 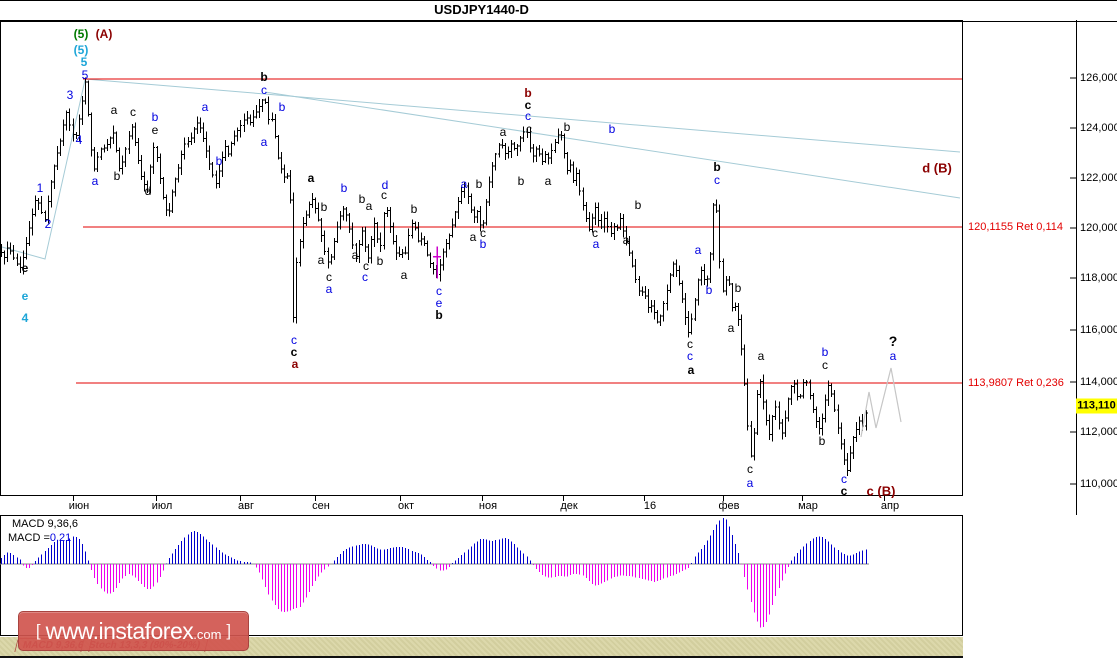 What do you see at coordinates (1098, 78) in the screenshot?
I see `price-axis-label: 126,000` at bounding box center [1098, 78].